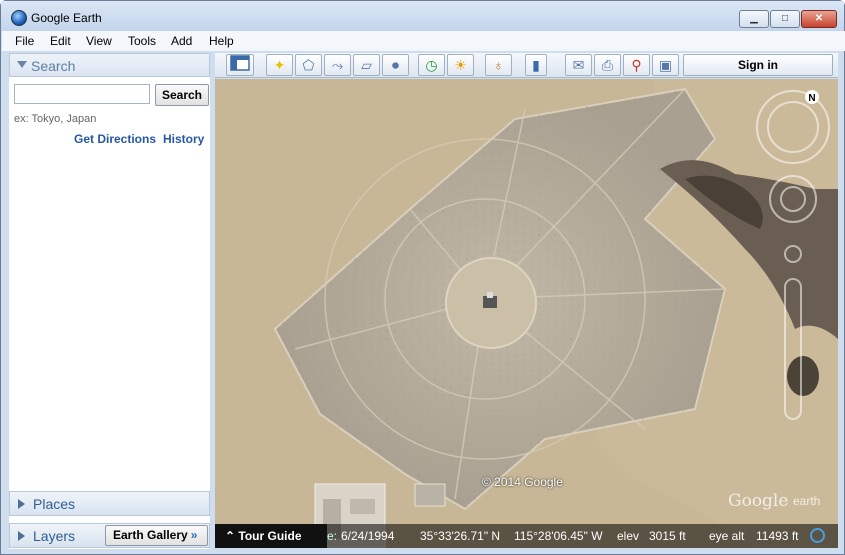 The height and width of the screenshot is (555, 845). Describe the element at coordinates (240, 65) in the screenshot. I see `sidebar-toggle-icon` at that location.